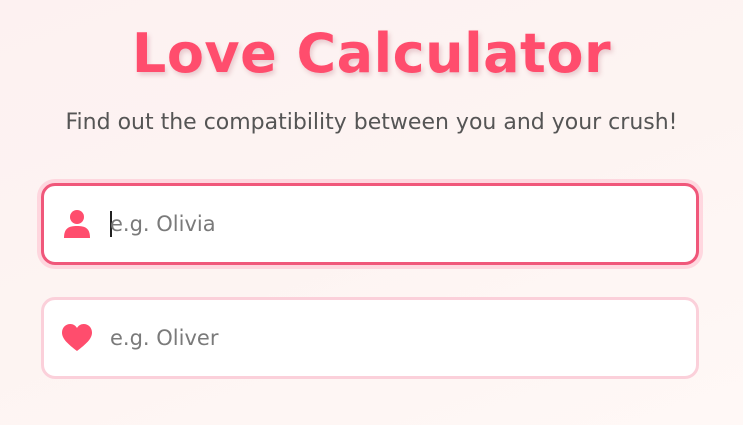 Image resolution: width=743 pixels, height=425 pixels. What do you see at coordinates (371, 53) in the screenshot?
I see `page-title: Love Calculator` at bounding box center [371, 53].